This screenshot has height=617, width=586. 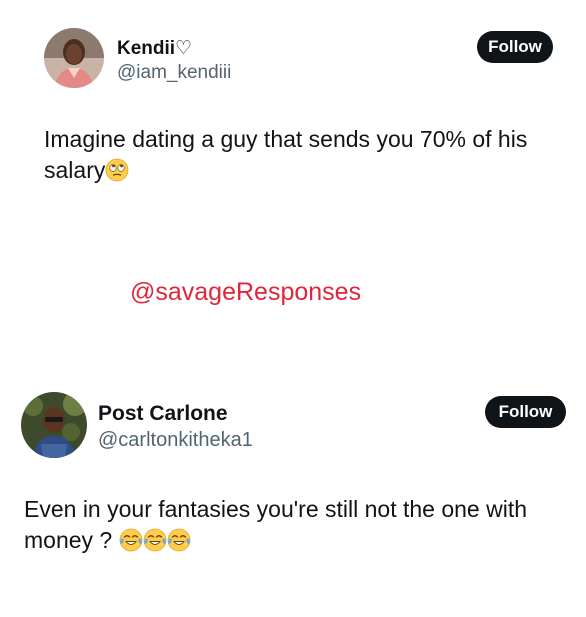 What do you see at coordinates (117, 174) in the screenshot?
I see `rolling-eyes-emoji-icon` at bounding box center [117, 174].